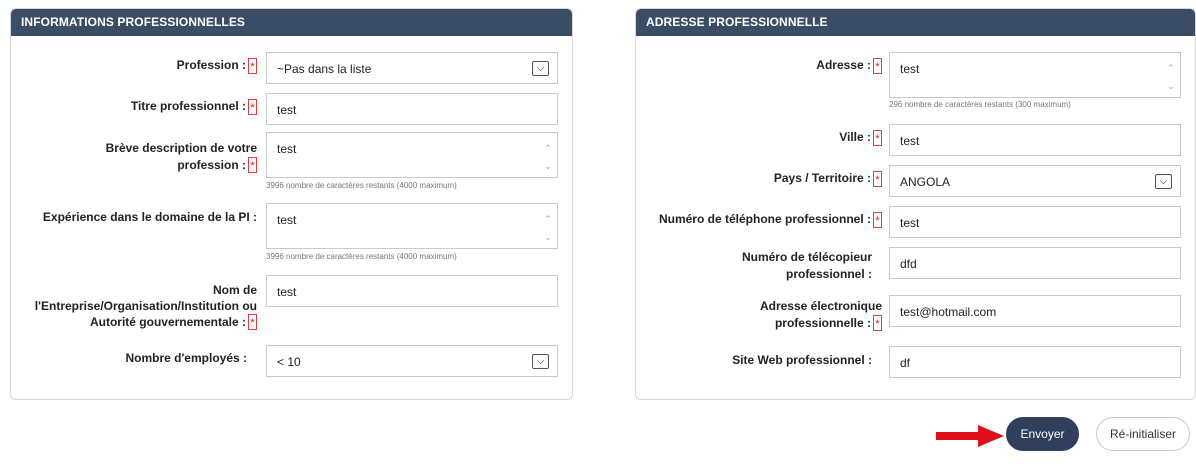 Image resolution: width=1196 pixels, height=464 pixels. What do you see at coordinates (910, 223) in the screenshot?
I see `telephone-value: test` at bounding box center [910, 223].